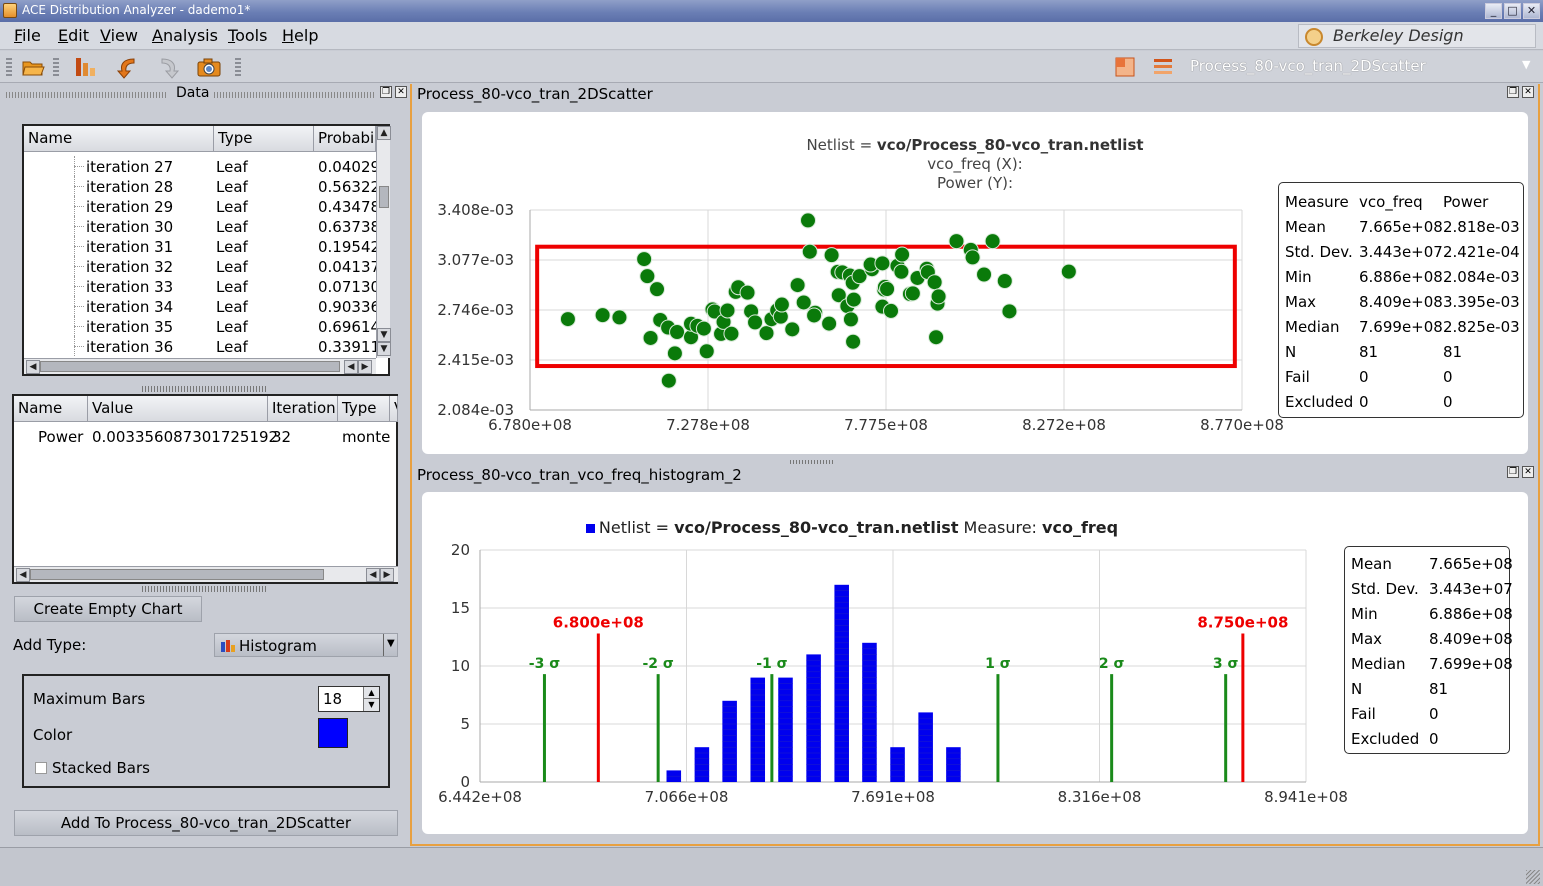  I want to click on scroll-up-icon: ▲, so click(384, 133).